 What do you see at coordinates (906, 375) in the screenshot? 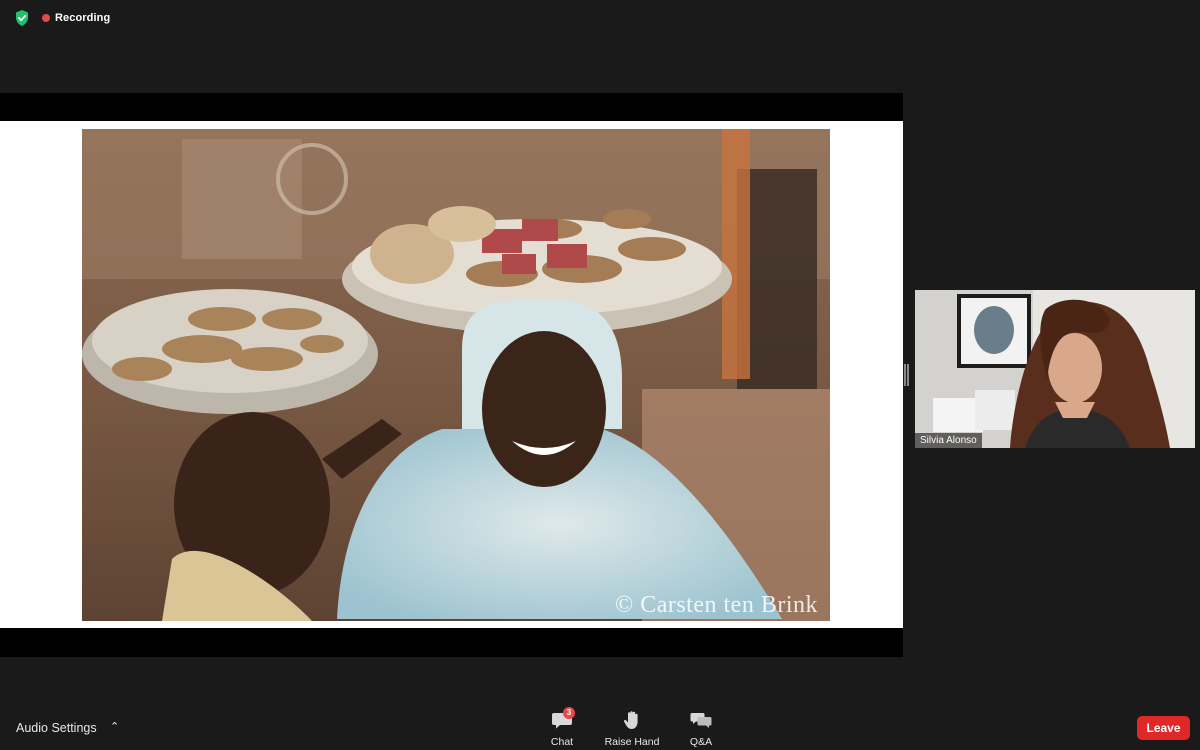
I see `panel-resize-handle` at bounding box center [906, 375].